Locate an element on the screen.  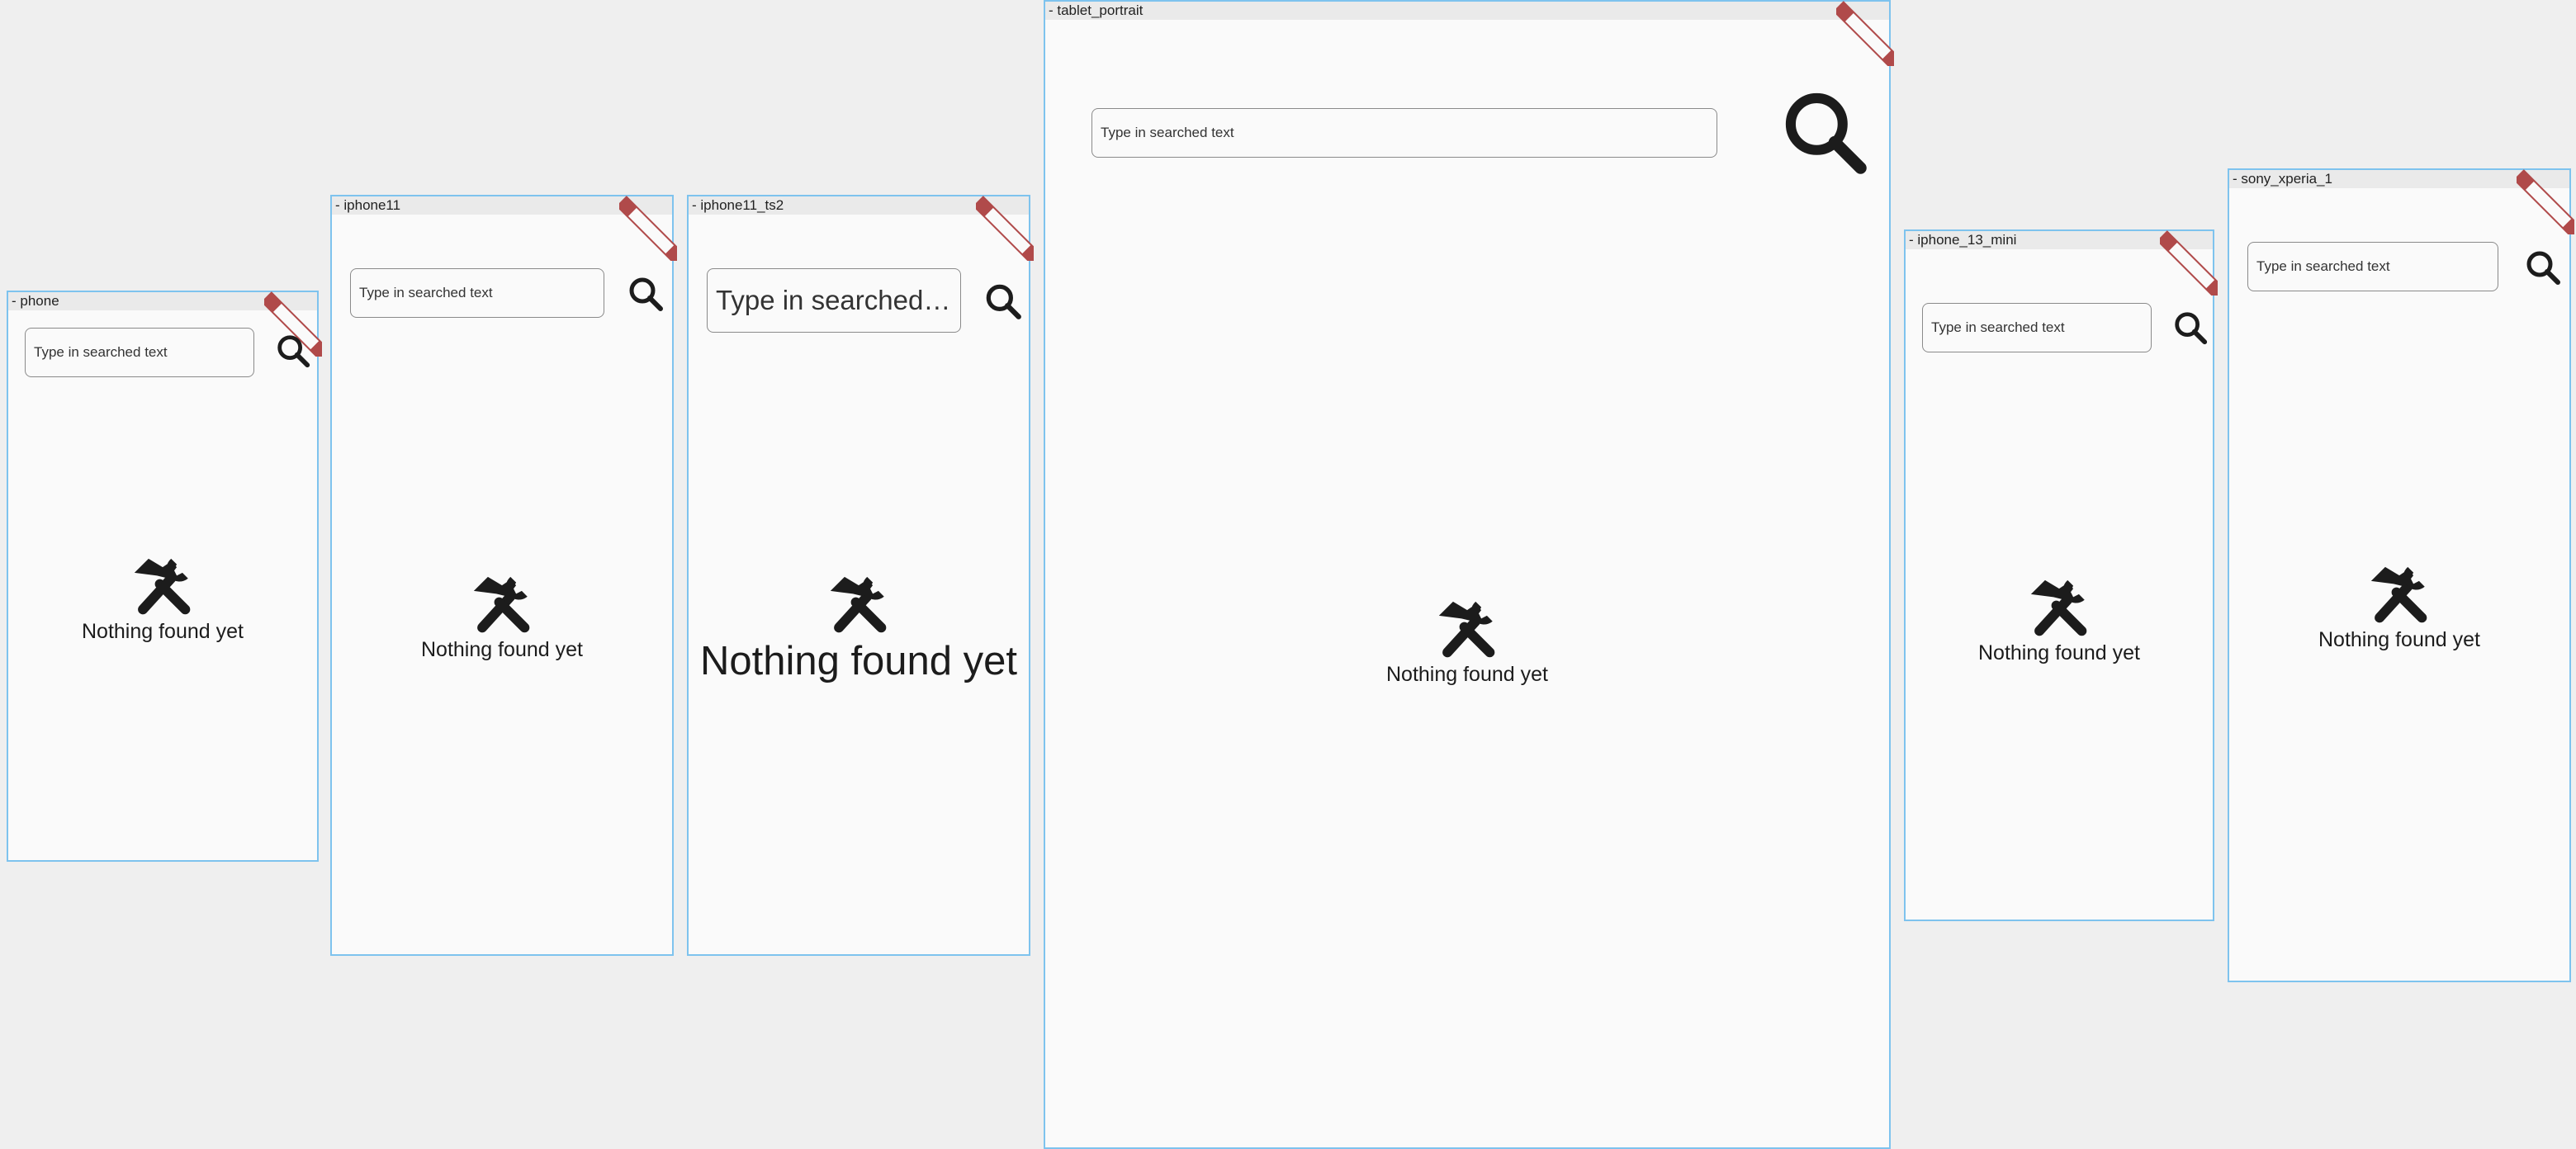
device-label: - phone is located at coordinates (162, 301).